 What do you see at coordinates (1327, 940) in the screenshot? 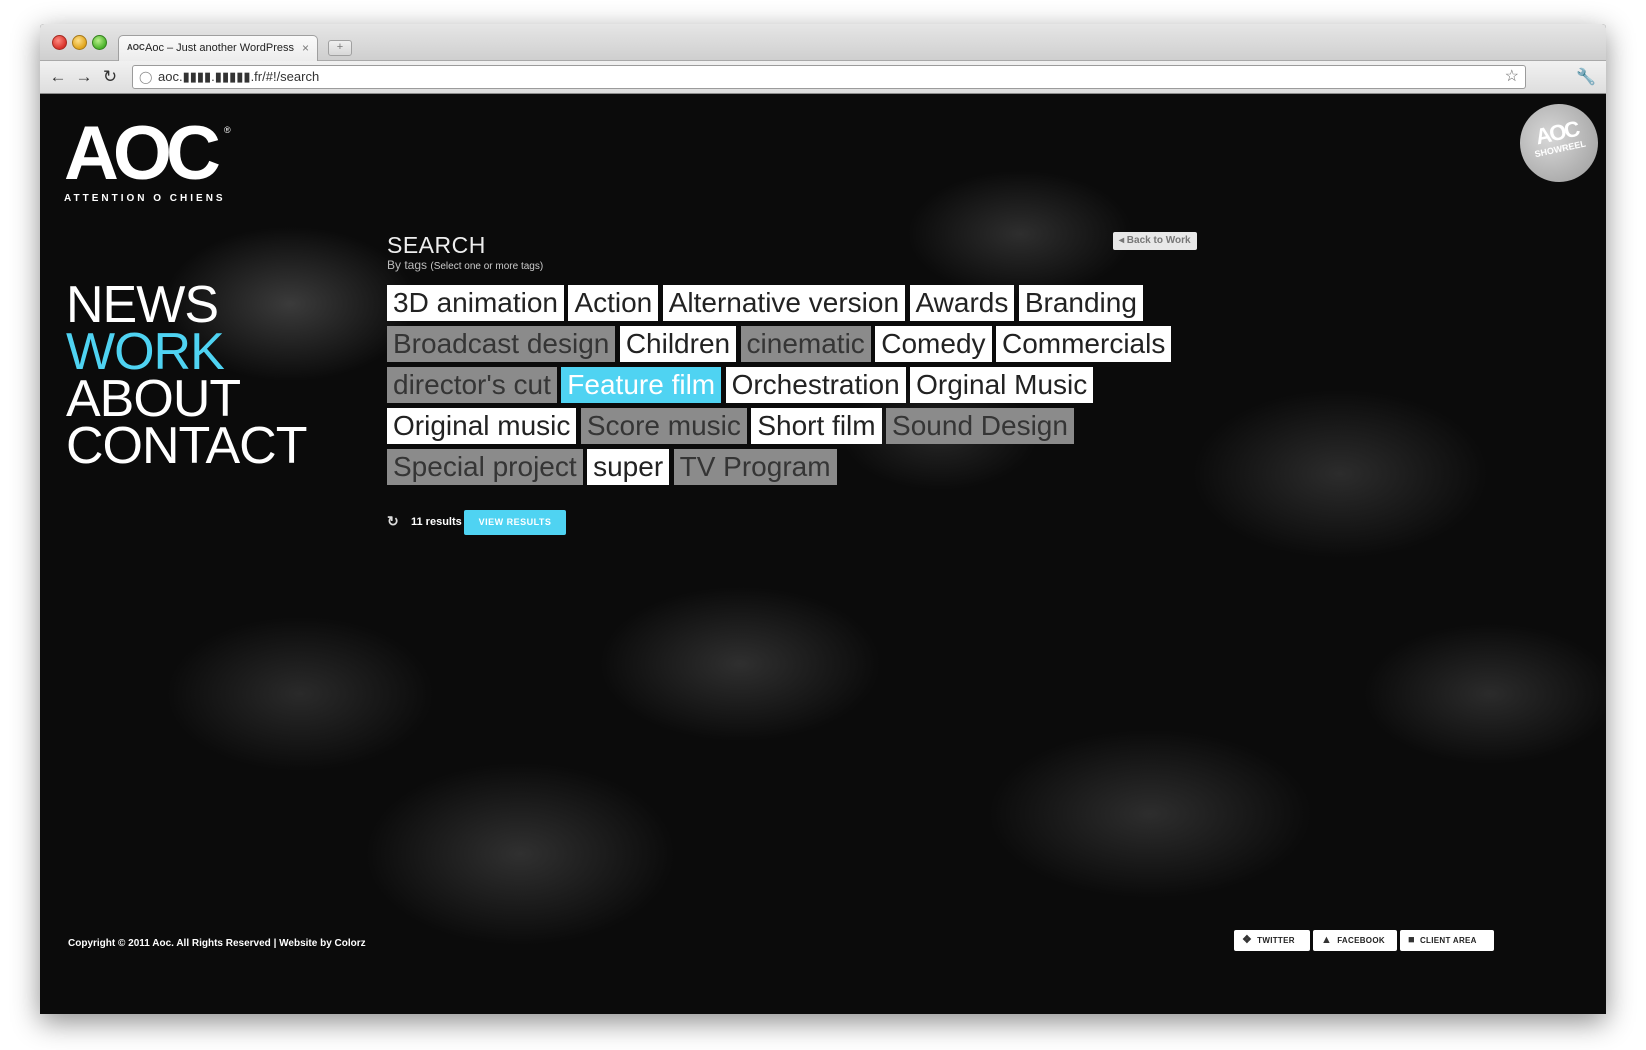
I see `thumbs-up-icon: ▲` at bounding box center [1327, 940].